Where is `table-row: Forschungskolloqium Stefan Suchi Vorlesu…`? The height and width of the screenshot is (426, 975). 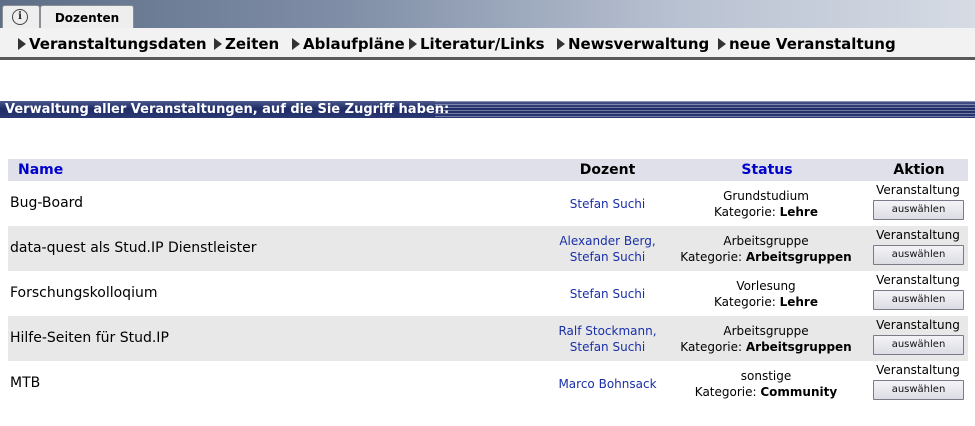
table-row: Forschungskolloqium Stefan Suchi Vorlesu… is located at coordinates (488, 293).